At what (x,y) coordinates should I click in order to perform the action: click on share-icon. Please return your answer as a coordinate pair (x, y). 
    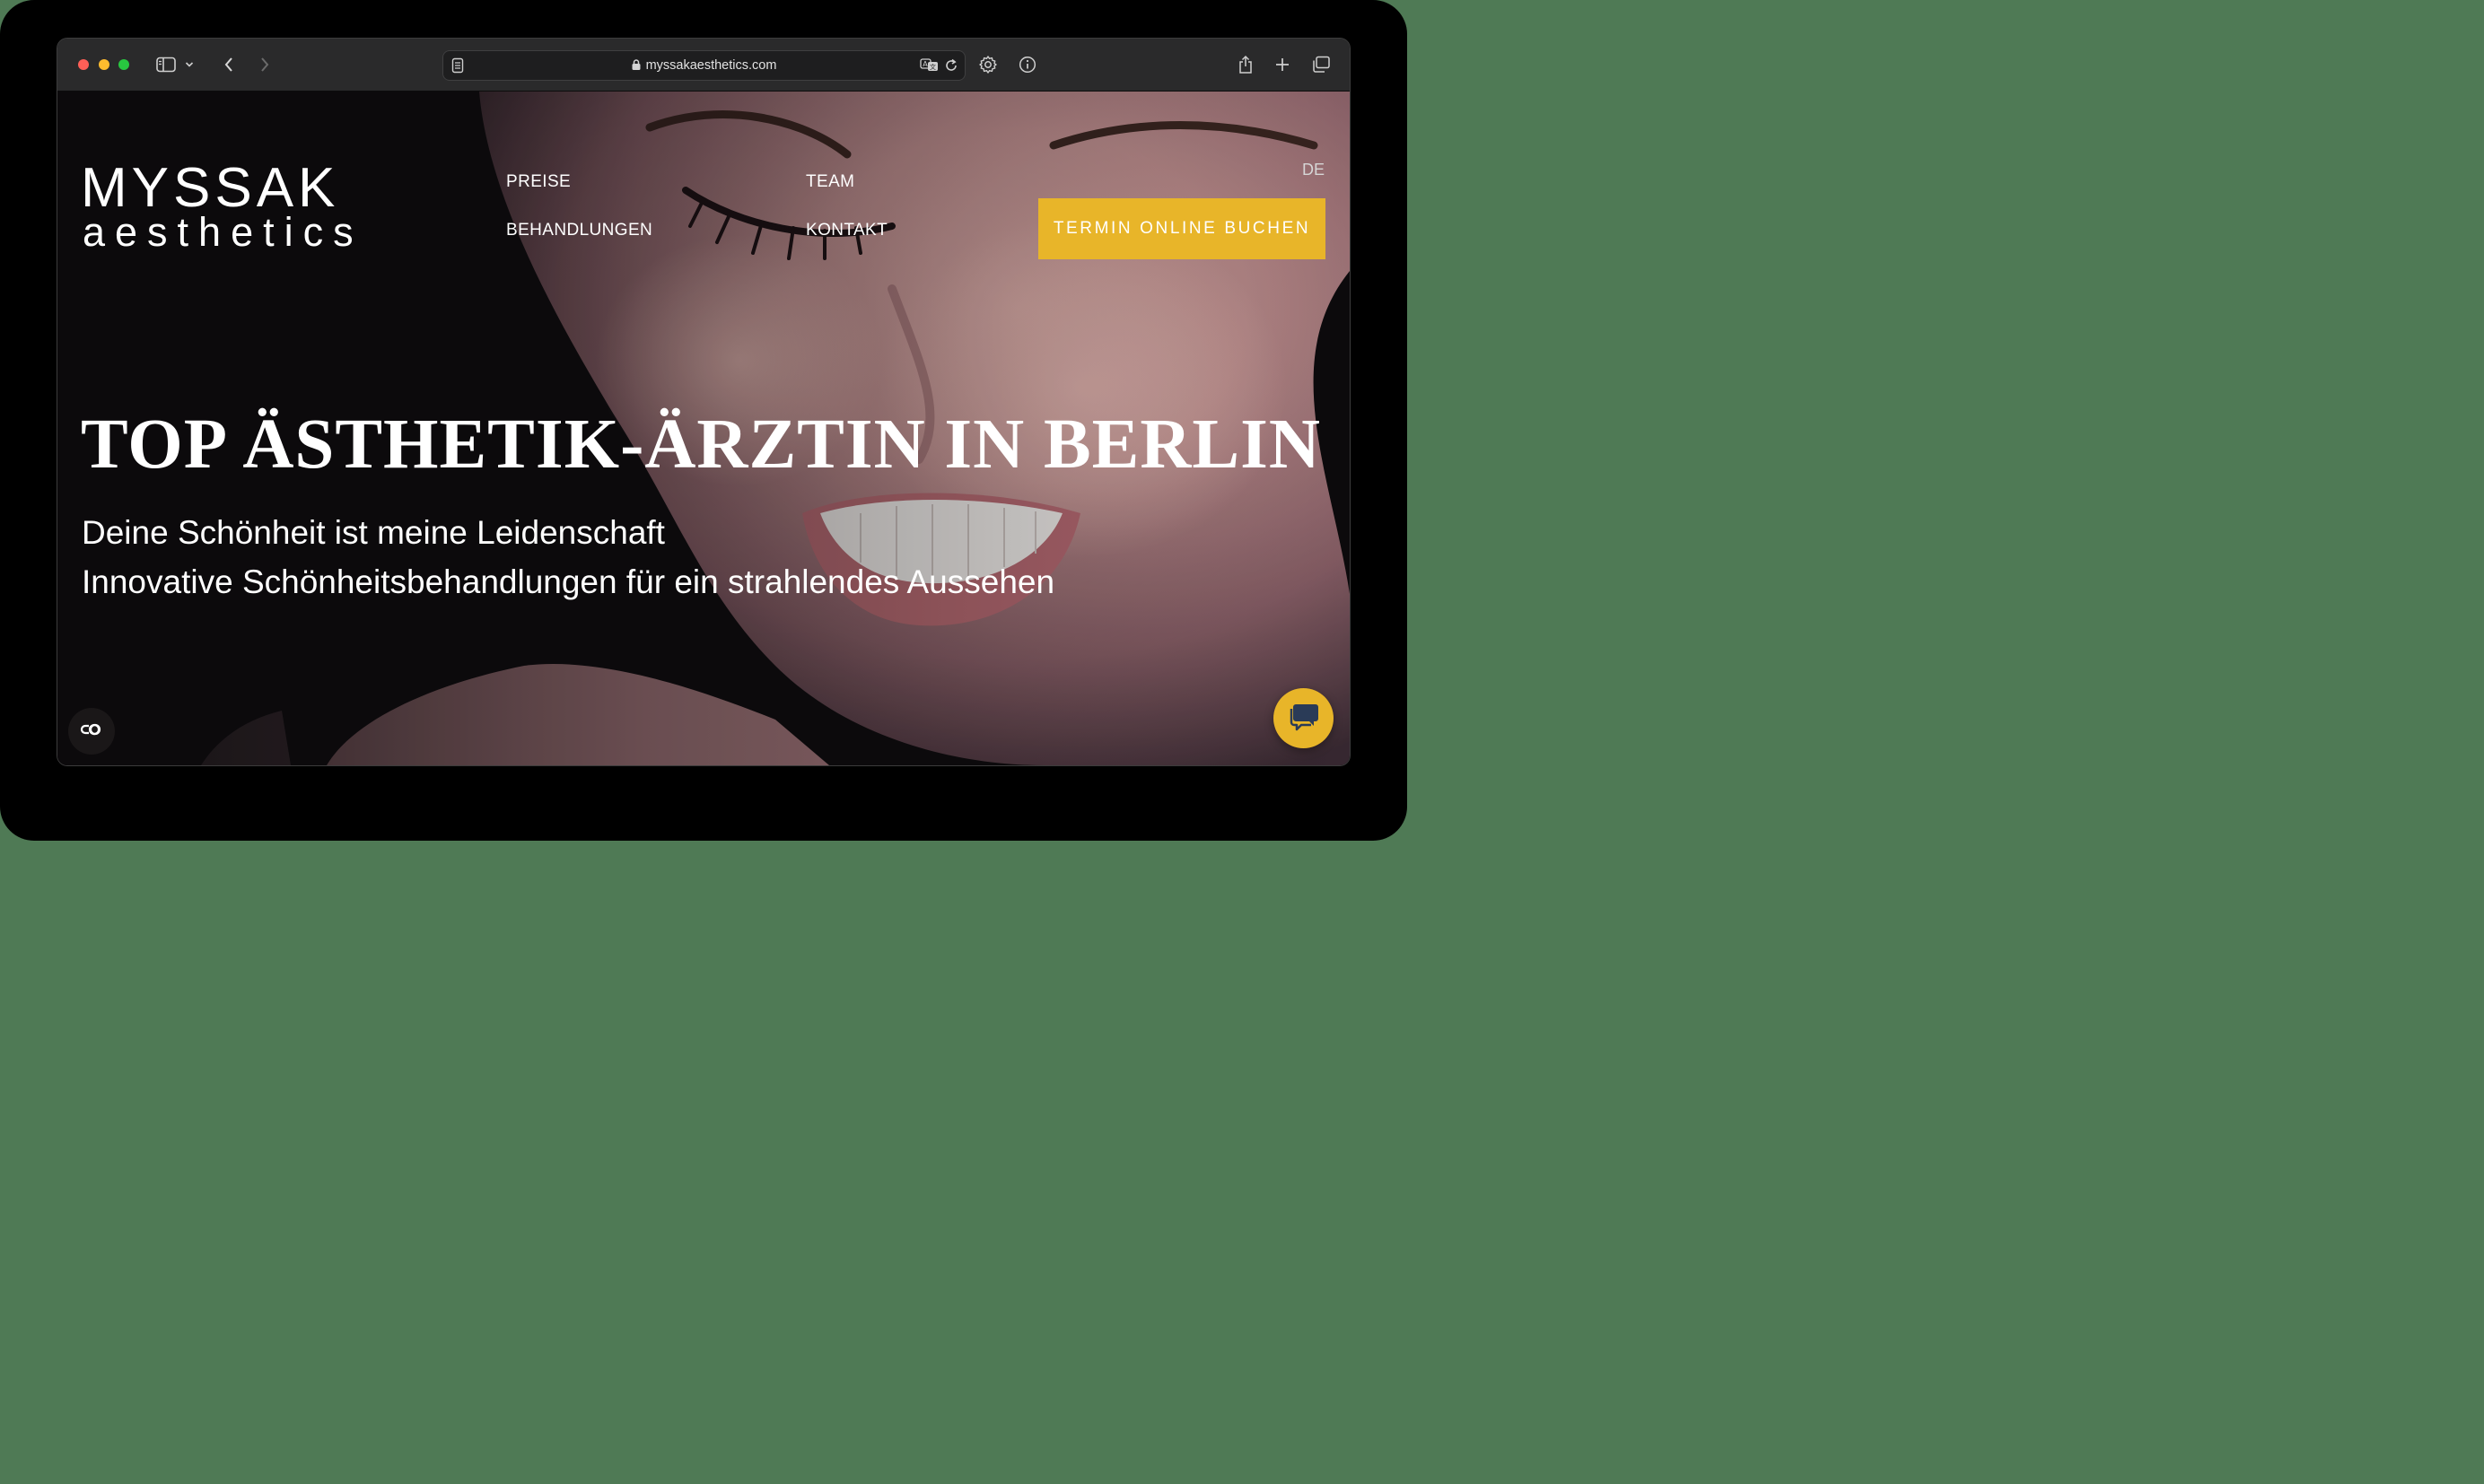
    Looking at the image, I should click on (1245, 64).